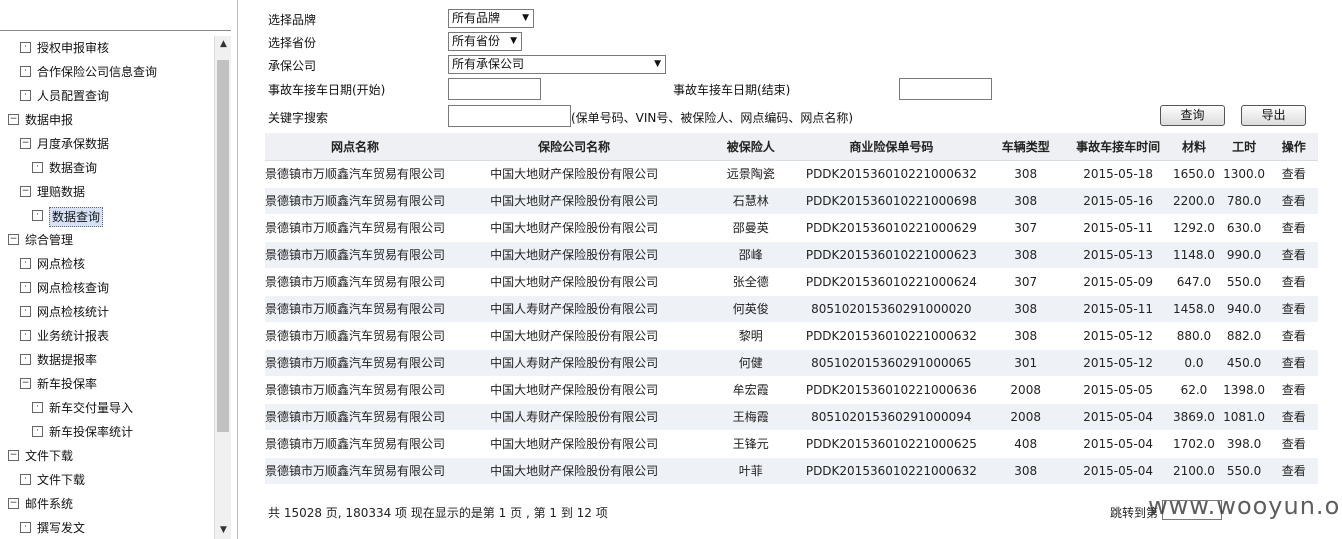  What do you see at coordinates (1194, 147) in the screenshot?
I see `column-header: 材料` at bounding box center [1194, 147].